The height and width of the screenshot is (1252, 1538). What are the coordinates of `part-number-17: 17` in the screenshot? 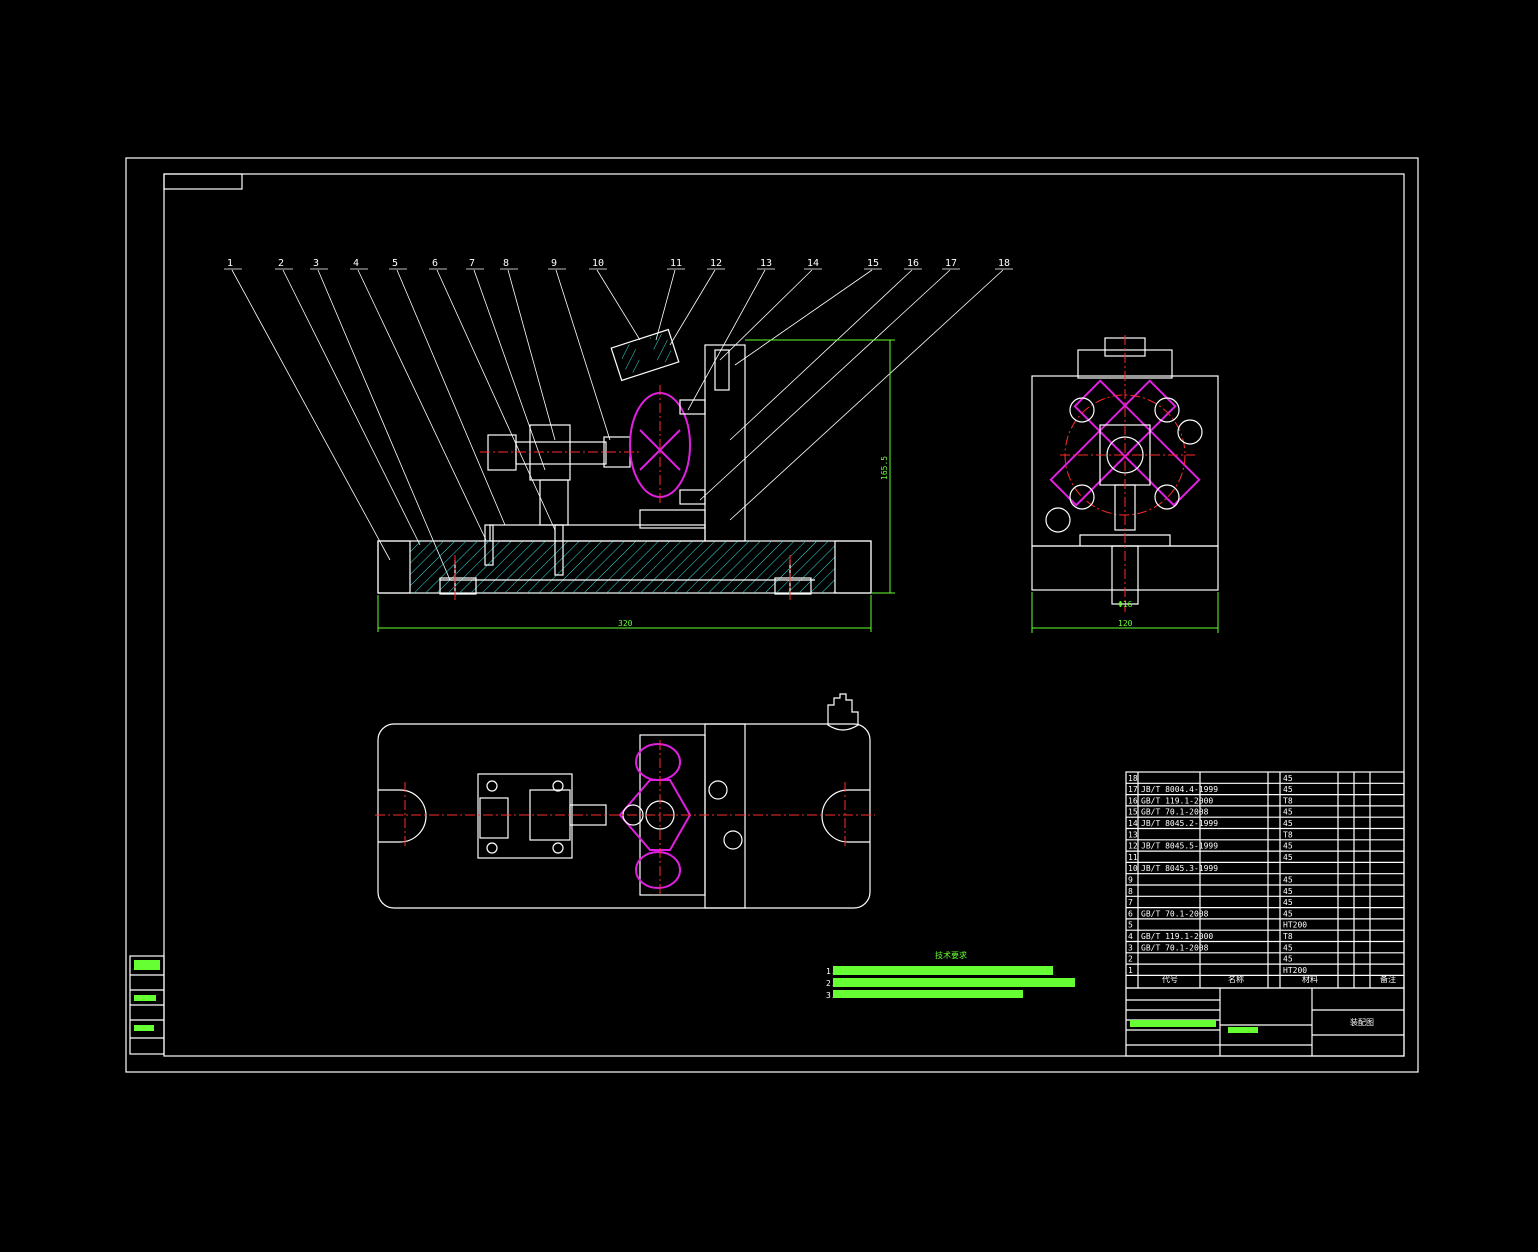 It's located at (951, 263).